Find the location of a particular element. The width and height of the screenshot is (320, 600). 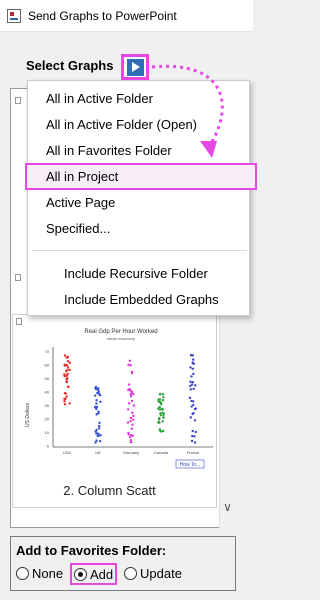

select-graphs-button is located at coordinates (135, 67).